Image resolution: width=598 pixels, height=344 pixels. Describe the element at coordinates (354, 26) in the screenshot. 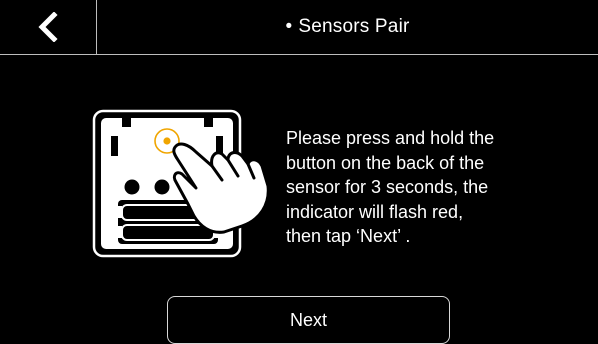

I see `title-text: Sensors Pair` at that location.